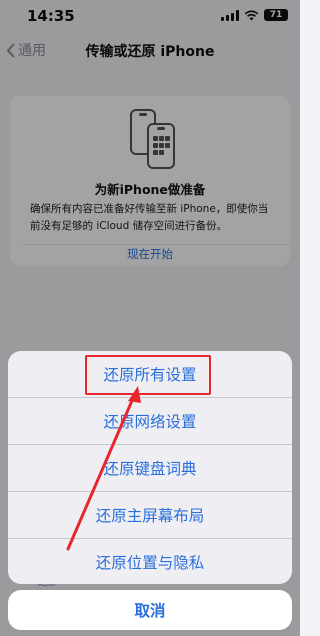 This screenshot has width=320, height=636. Describe the element at coordinates (150, 561) in the screenshot. I see `reset-location-privacy-button: 还原位置与隐私` at that location.